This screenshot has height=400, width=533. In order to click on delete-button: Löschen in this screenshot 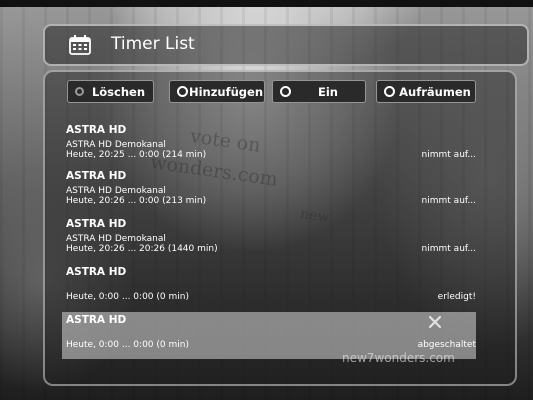, I will do `click(110, 91)`.